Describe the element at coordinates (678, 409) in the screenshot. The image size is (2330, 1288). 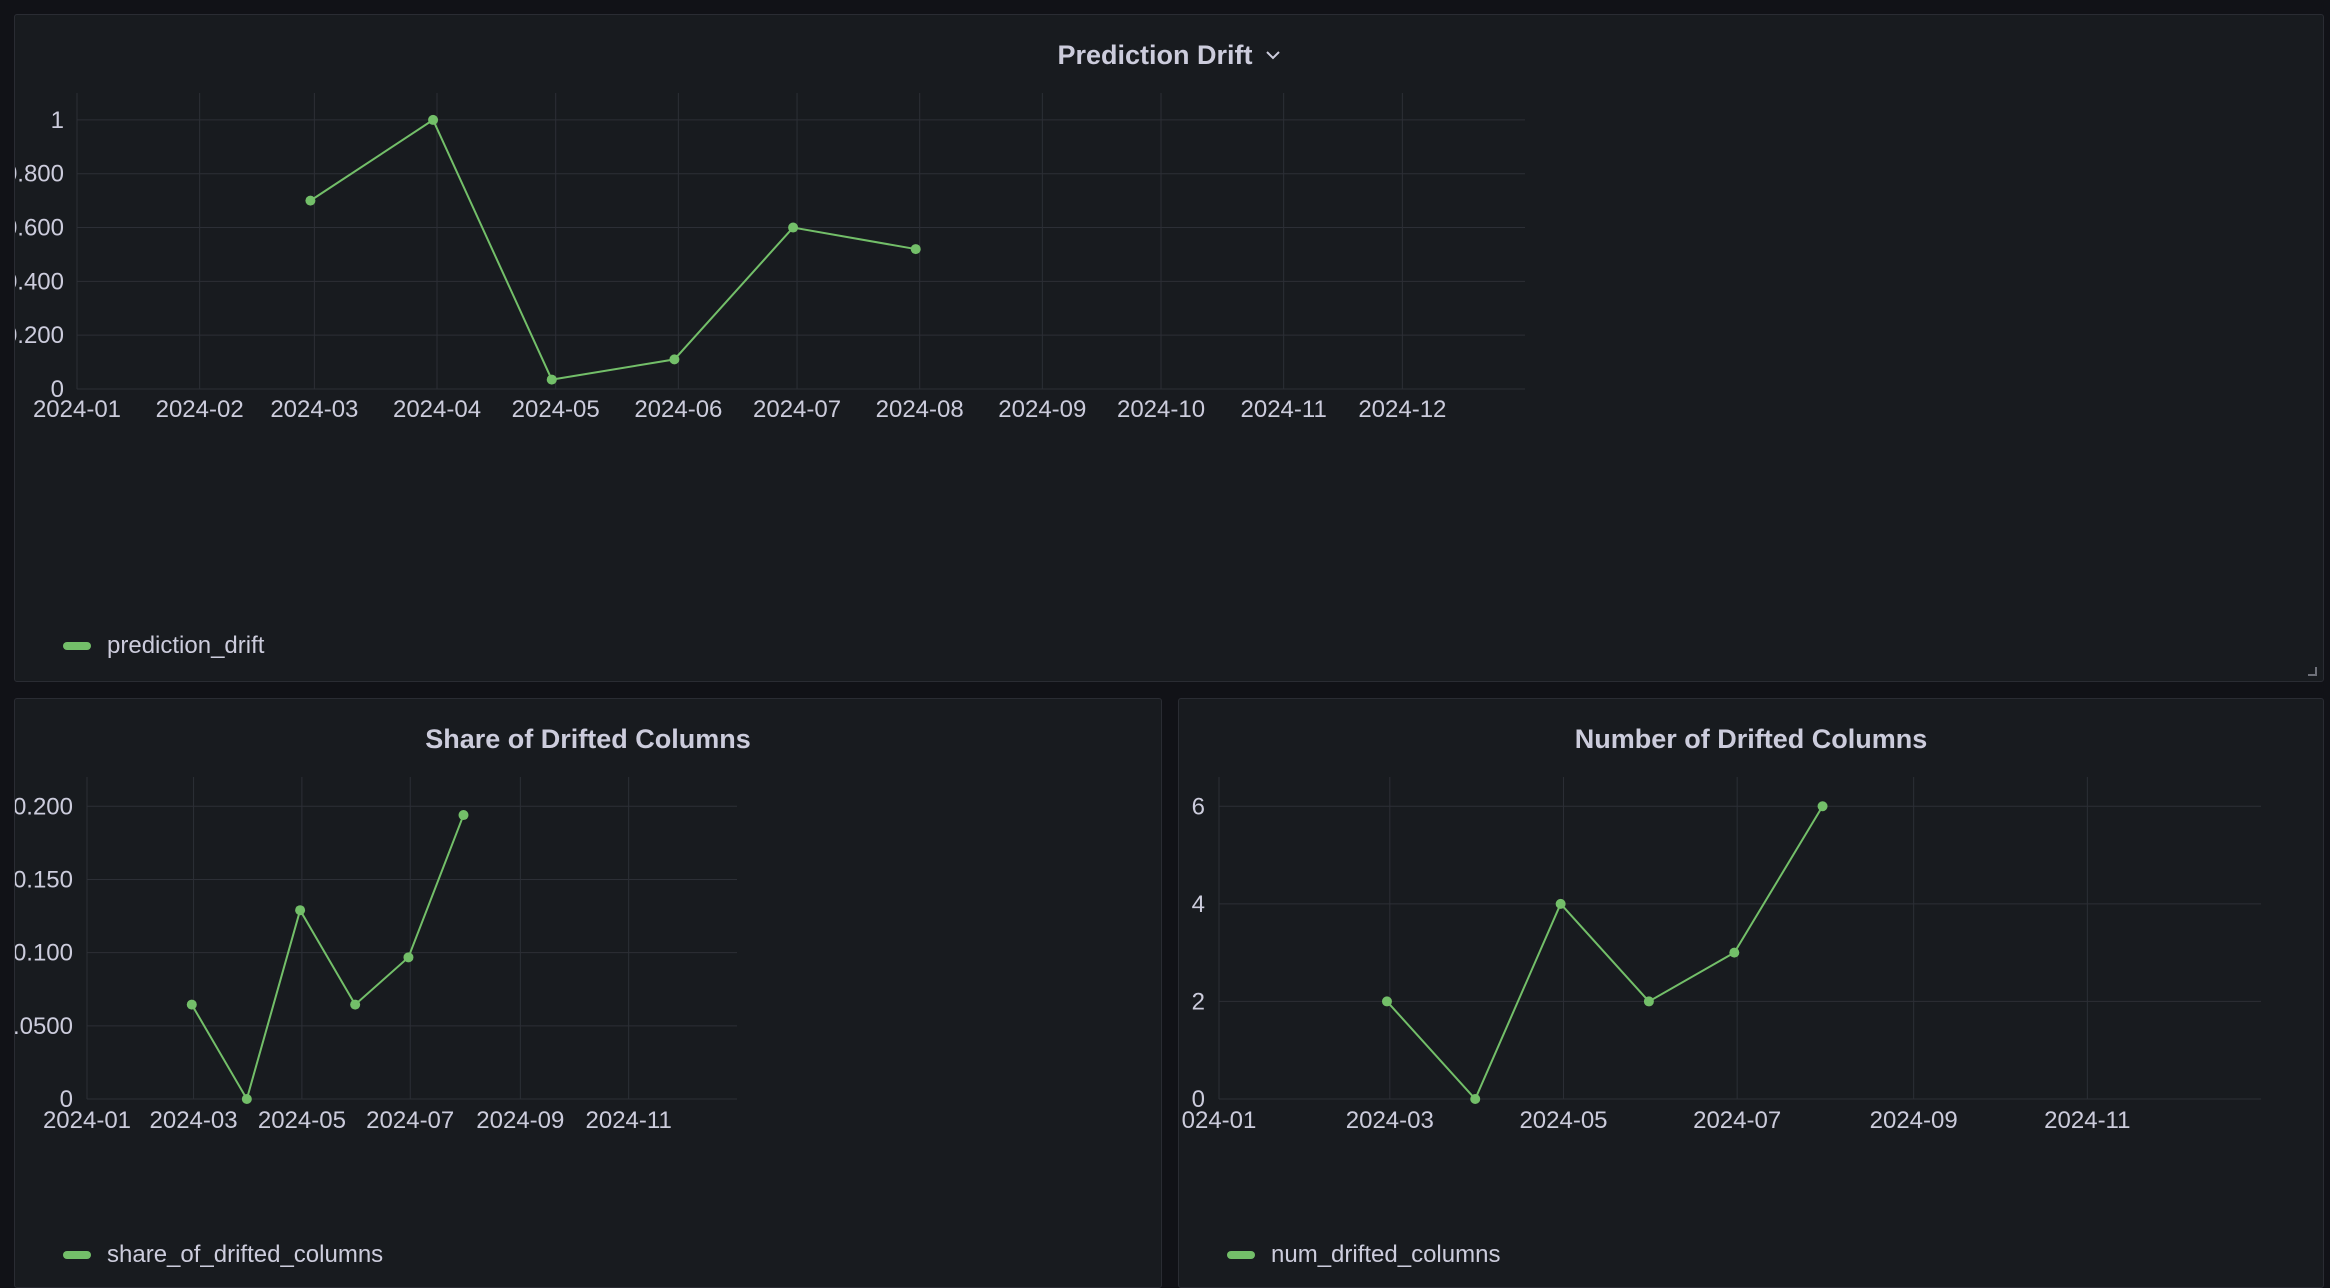
I see `x-tick-label: 2024-06` at that location.